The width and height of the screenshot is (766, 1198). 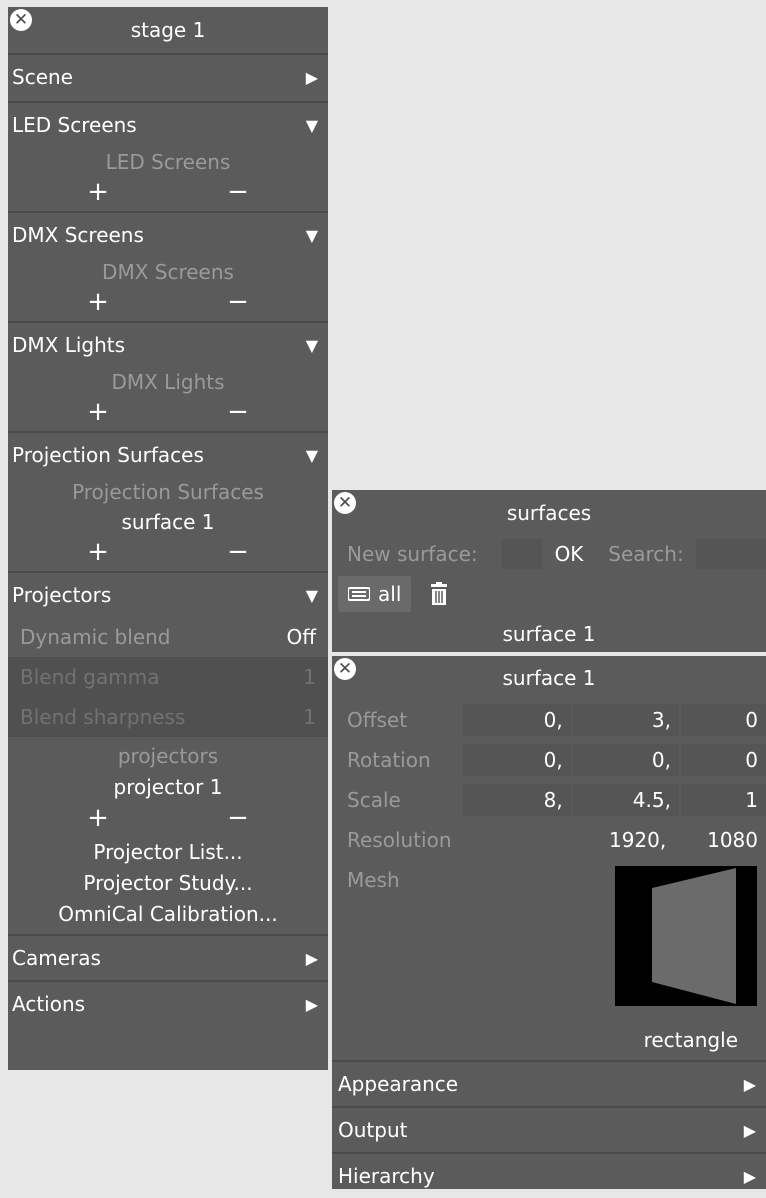 I want to click on offset-label: Offset, so click(x=377, y=720).